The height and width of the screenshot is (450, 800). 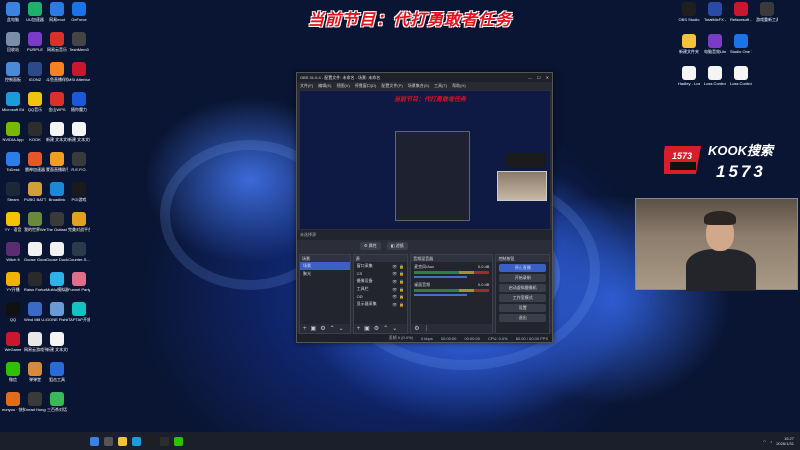 What do you see at coordinates (785, 441) in the screenshot?
I see `clock: 15:27 2026/1/31` at bounding box center [785, 441].